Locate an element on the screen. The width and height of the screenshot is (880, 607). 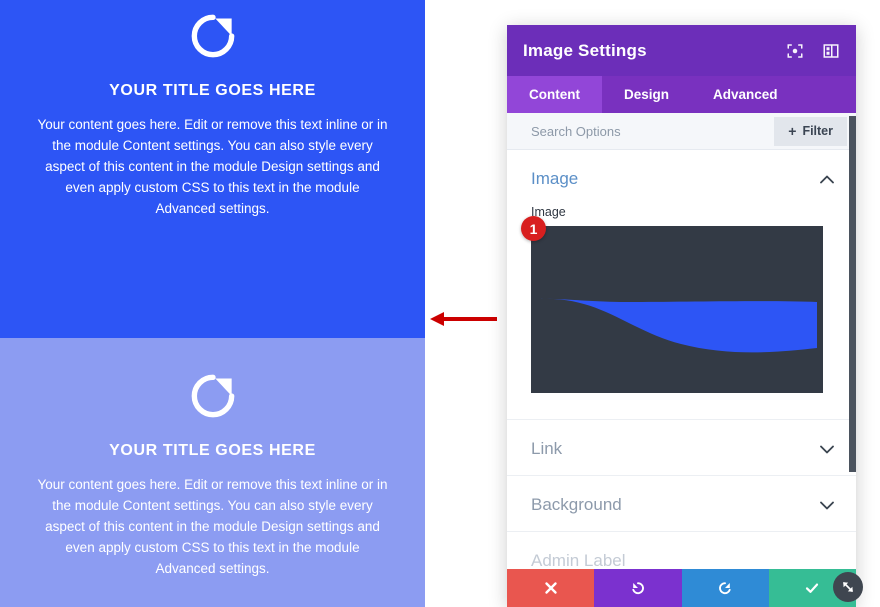
cancel-button is located at coordinates (551, 588).